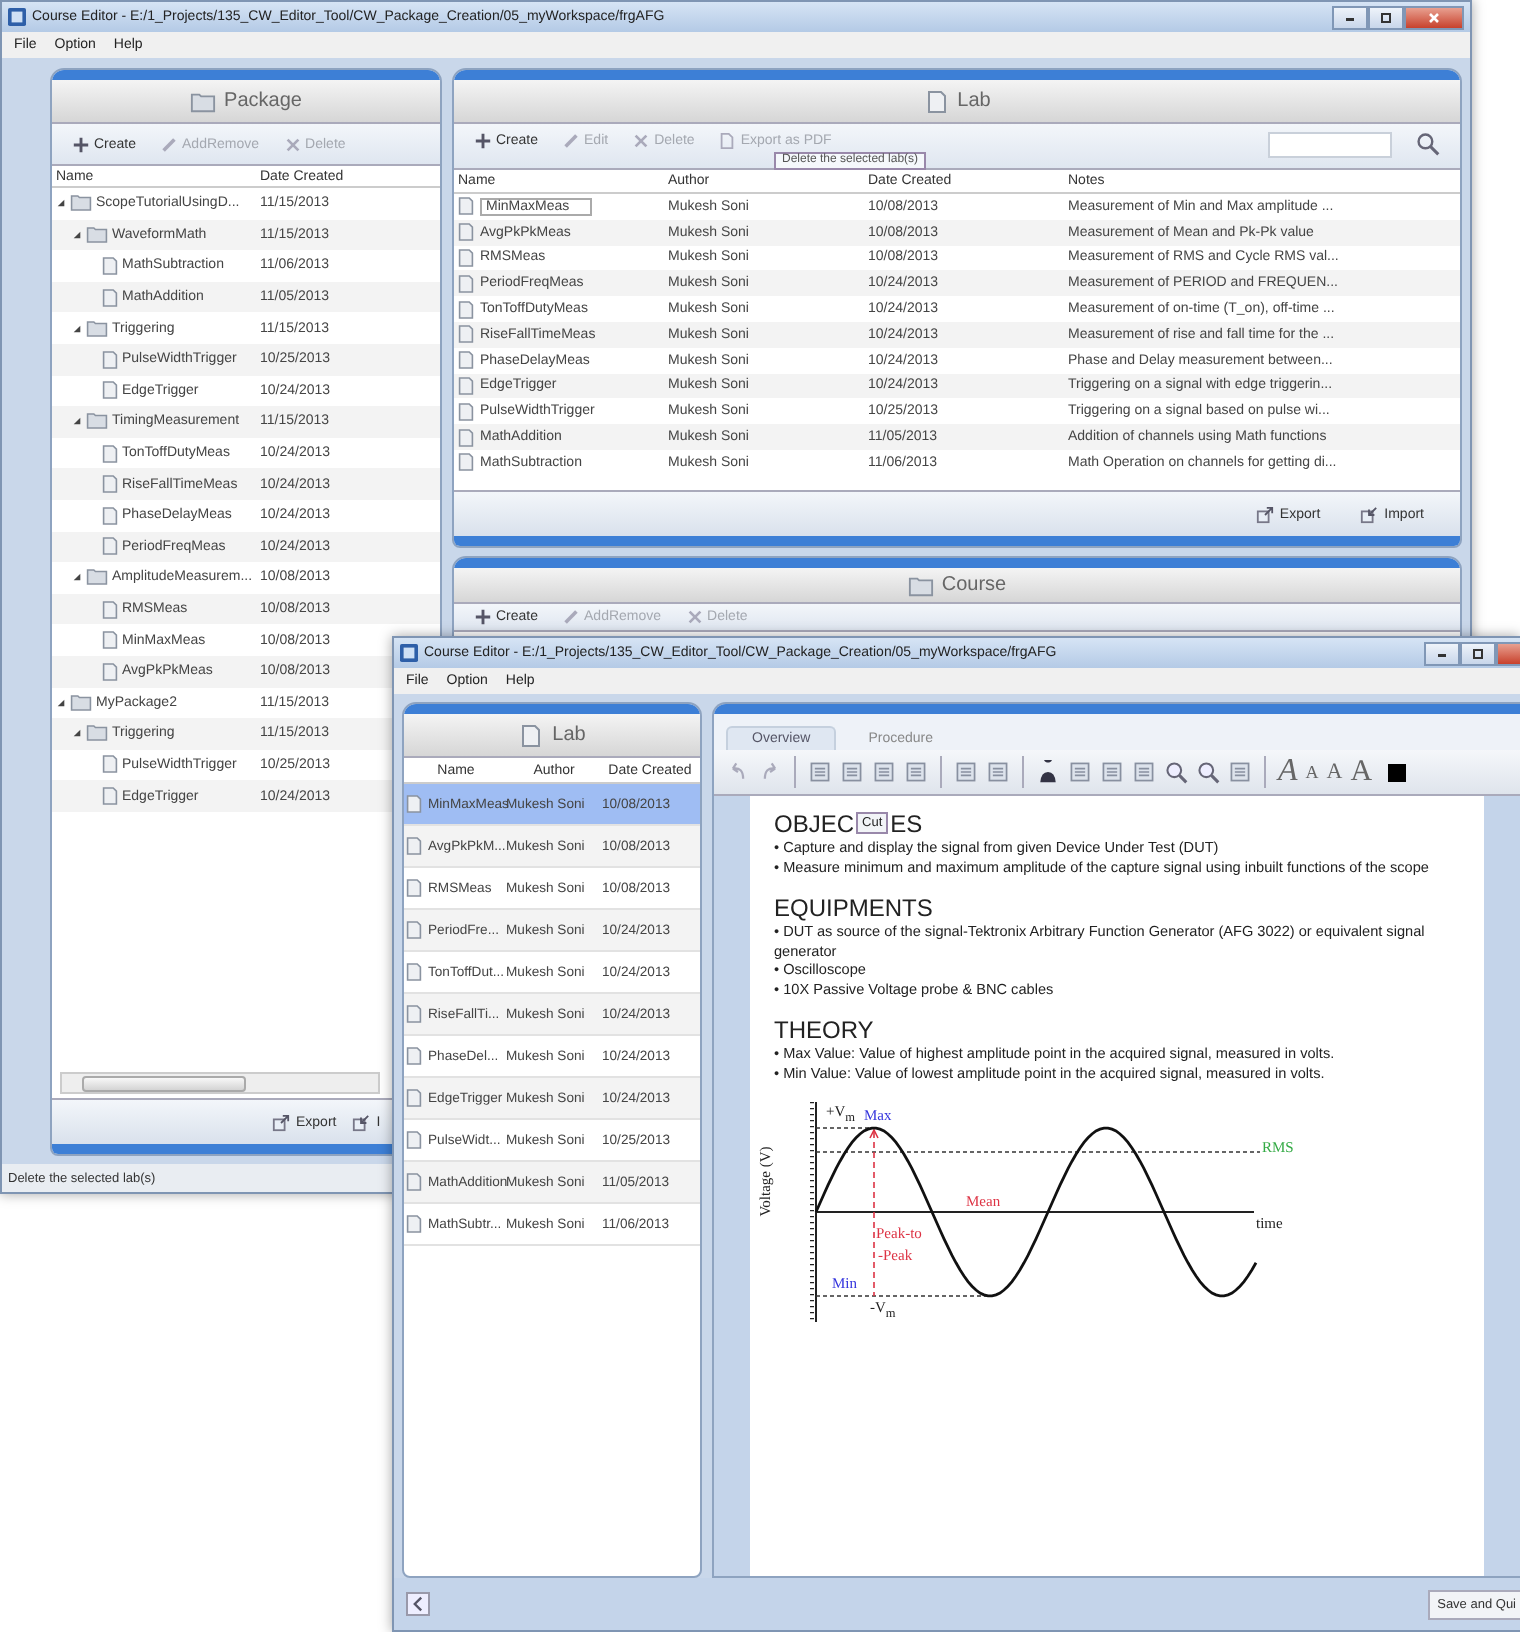 Image resolution: width=1520 pixels, height=1632 pixels. Describe the element at coordinates (814, 823) in the screenshot. I see `section-heading: OBJEC` at that location.